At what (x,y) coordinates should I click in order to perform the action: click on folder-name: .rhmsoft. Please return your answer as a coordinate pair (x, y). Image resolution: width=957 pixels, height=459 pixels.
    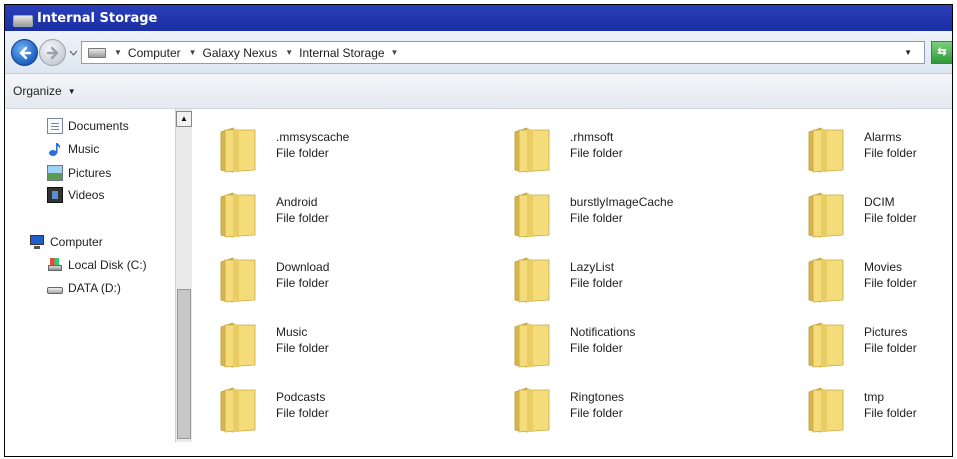
    Looking at the image, I should click on (592, 137).